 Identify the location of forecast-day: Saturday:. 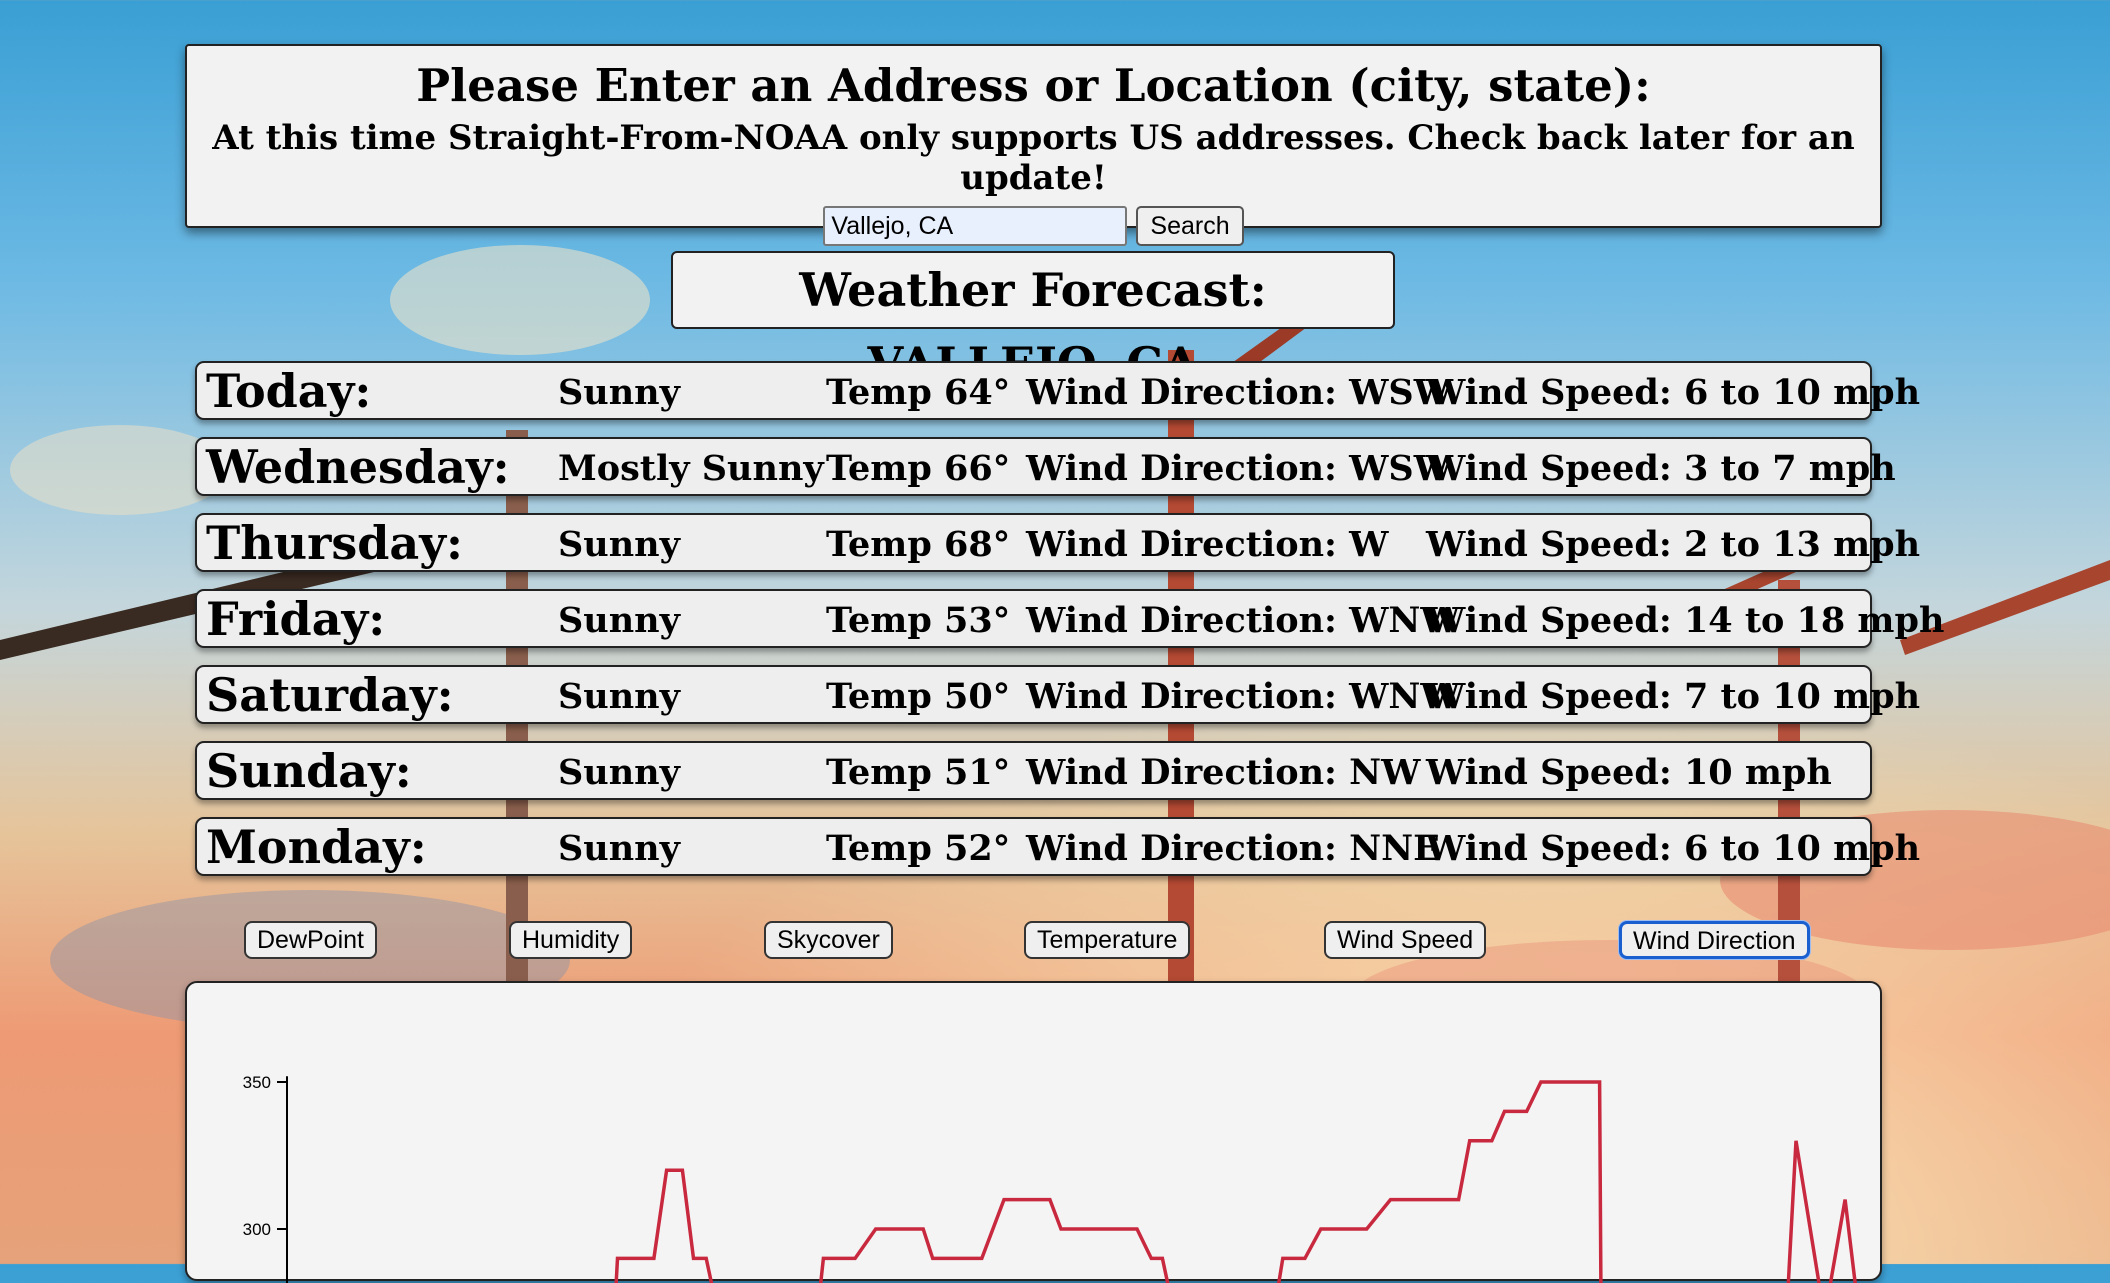
(330, 695).